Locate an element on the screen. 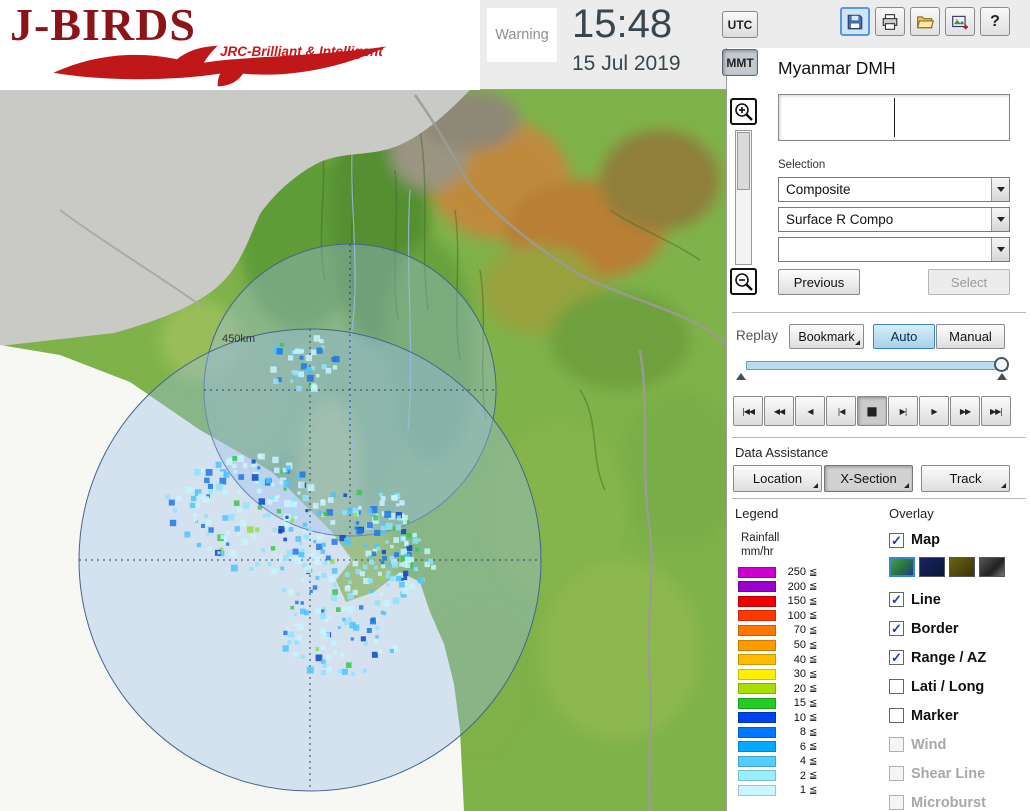  utc-button: UTC is located at coordinates (740, 24).